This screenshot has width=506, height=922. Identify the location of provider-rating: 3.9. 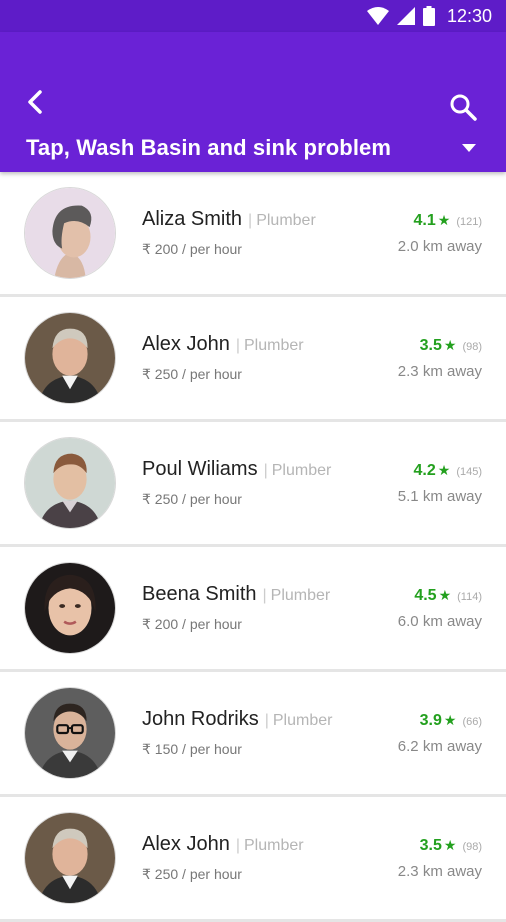
(430, 720).